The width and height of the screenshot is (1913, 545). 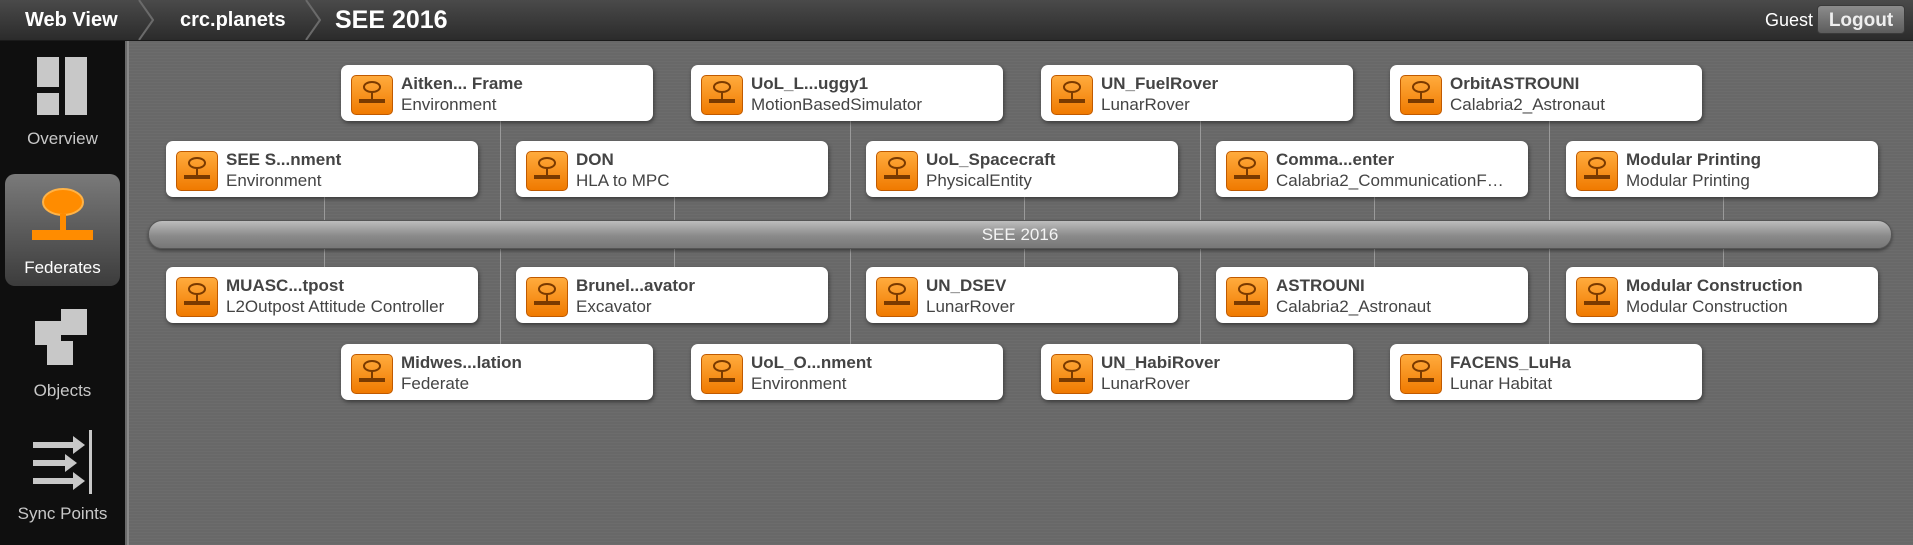 What do you see at coordinates (462, 83) in the screenshot?
I see `federate-name: Aitken... Frame` at bounding box center [462, 83].